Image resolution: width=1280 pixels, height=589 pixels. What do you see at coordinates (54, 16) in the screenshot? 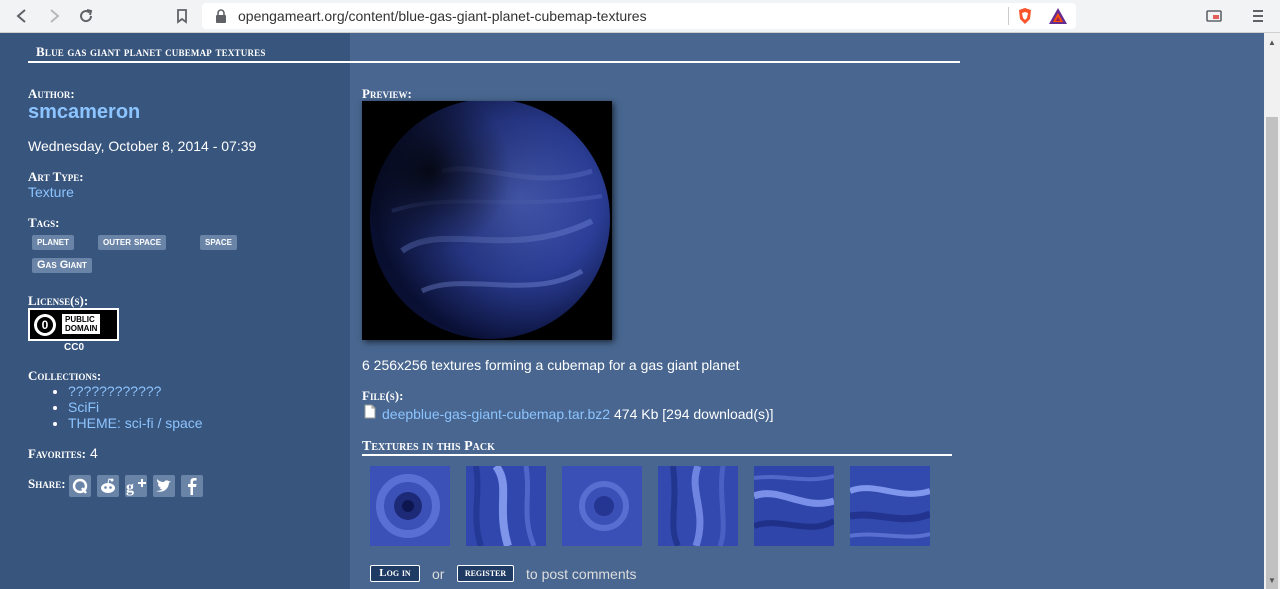
I see `forward-icon` at bounding box center [54, 16].